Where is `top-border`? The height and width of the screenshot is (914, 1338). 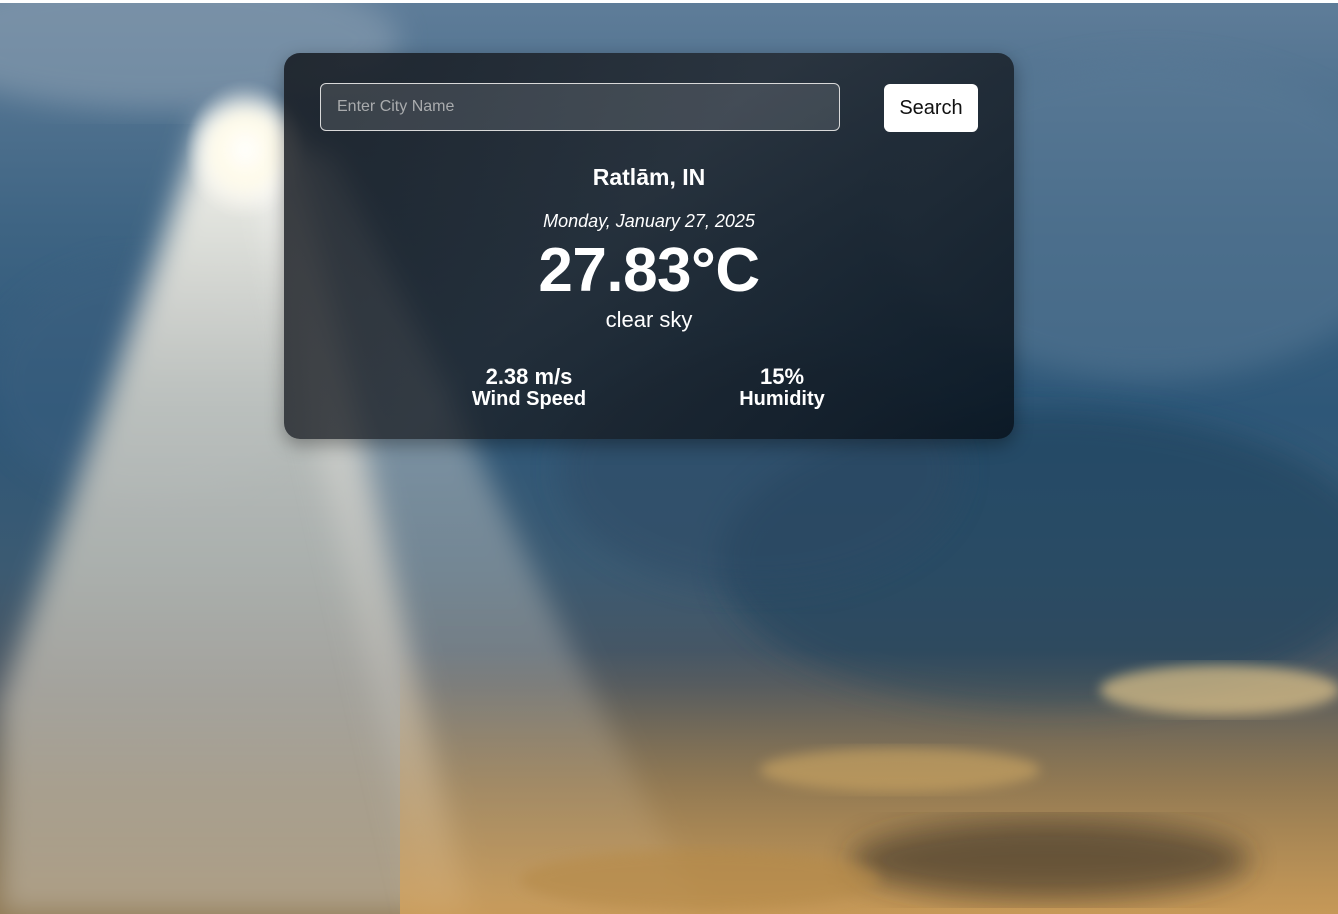 top-border is located at coordinates (669, 1).